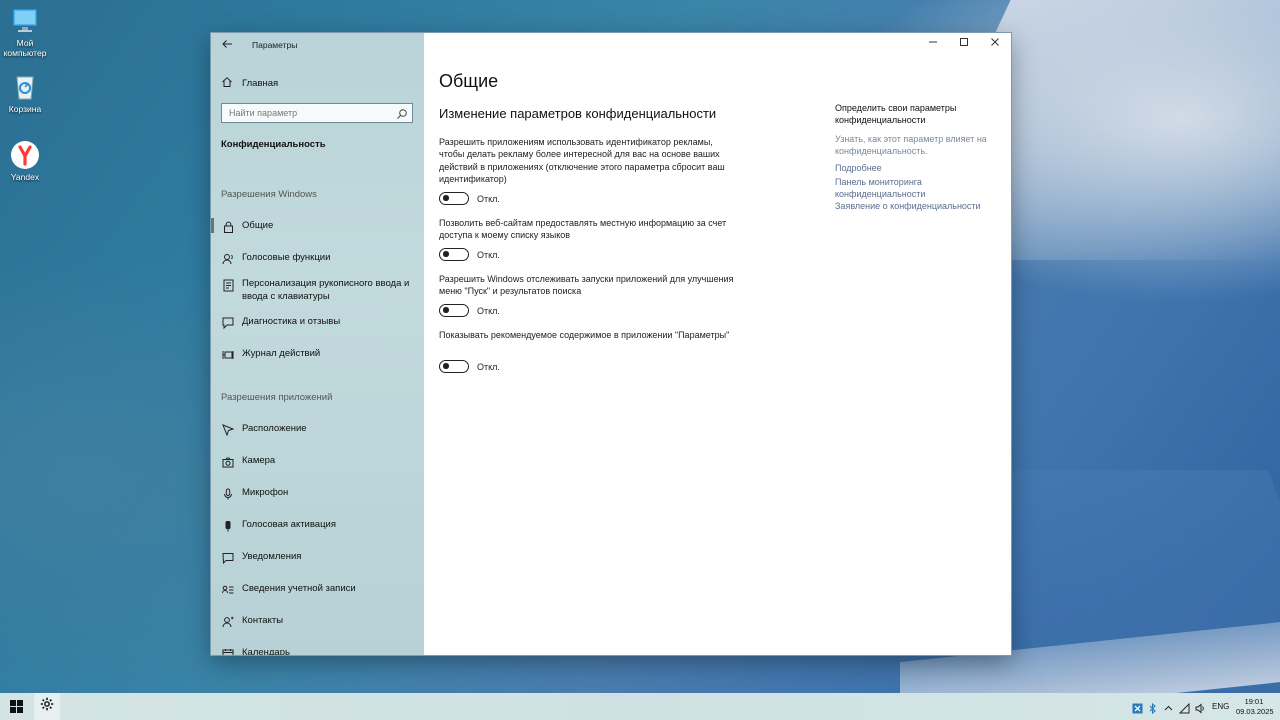  I want to click on account-info-icon, so click(228, 590).